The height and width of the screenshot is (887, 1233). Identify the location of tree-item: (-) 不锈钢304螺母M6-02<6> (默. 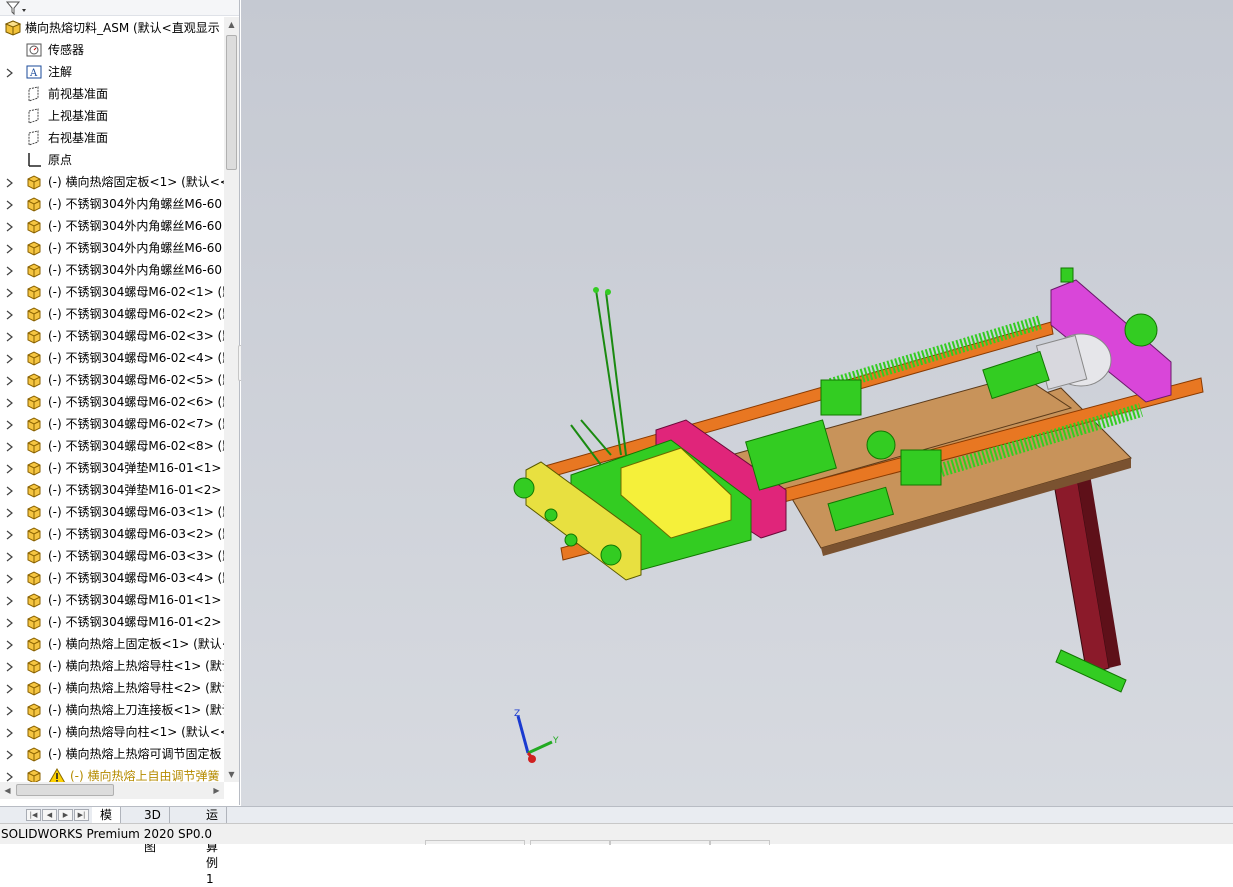
(112, 402).